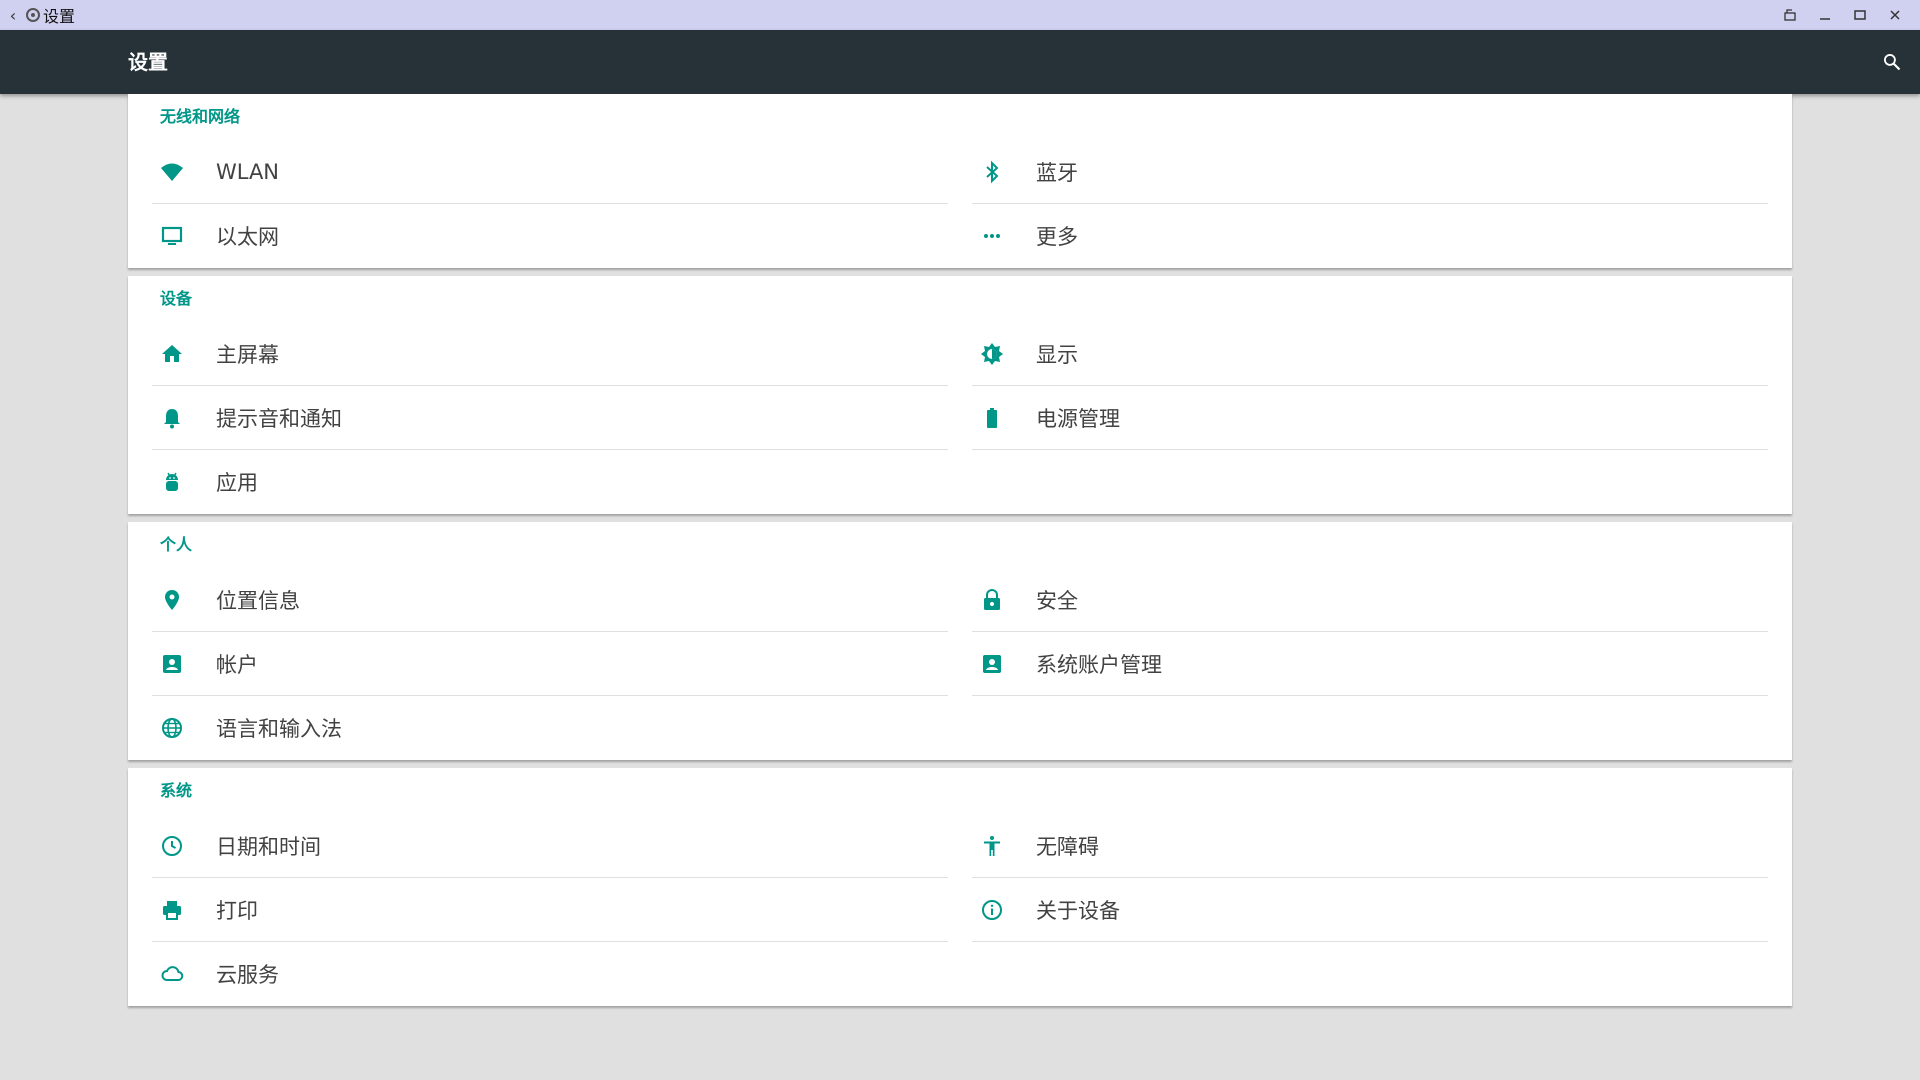  Describe the element at coordinates (992, 418) in the screenshot. I see `battery-icon` at that location.